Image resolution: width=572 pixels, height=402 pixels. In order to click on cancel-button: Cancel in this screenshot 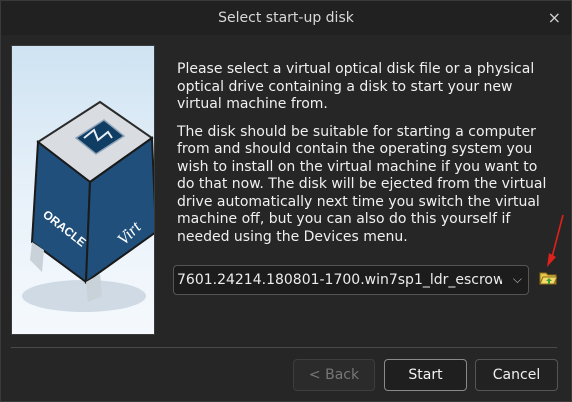, I will do `click(516, 375)`.